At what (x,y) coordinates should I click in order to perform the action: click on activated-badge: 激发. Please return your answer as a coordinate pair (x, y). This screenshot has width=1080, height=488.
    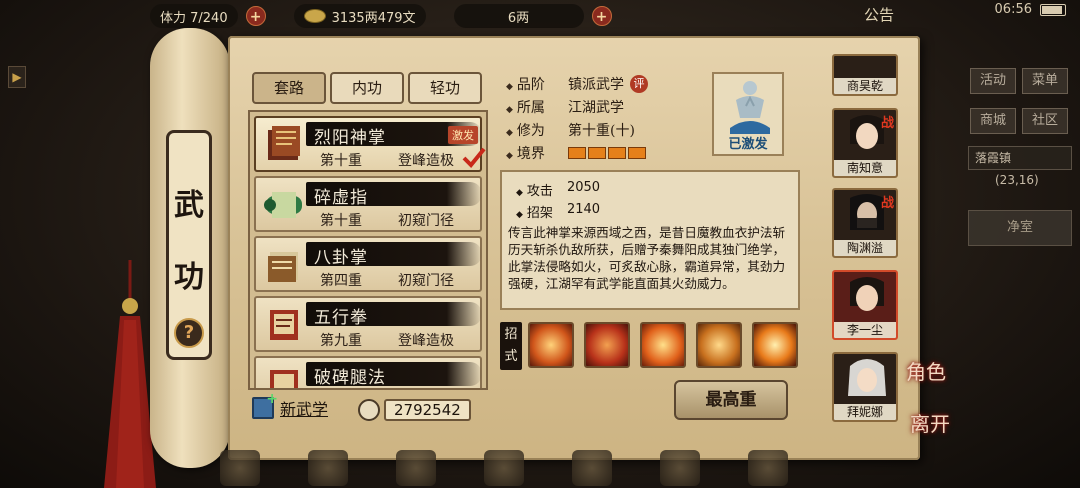
    Looking at the image, I should click on (463, 135).